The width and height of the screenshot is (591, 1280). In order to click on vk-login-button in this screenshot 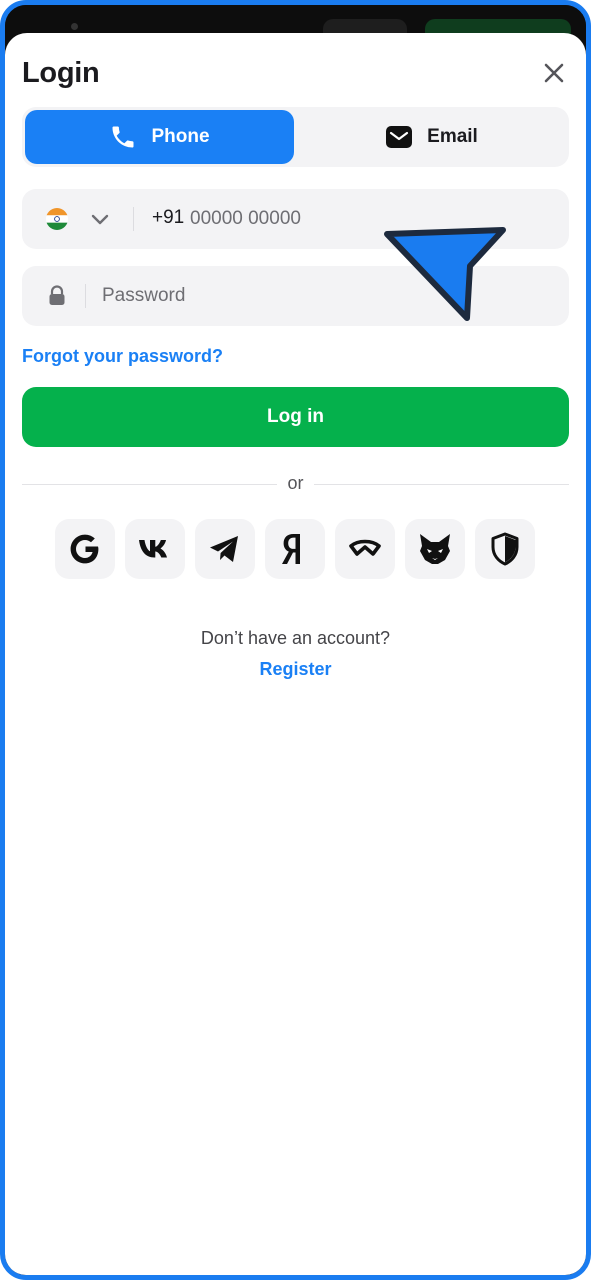, I will do `click(155, 549)`.